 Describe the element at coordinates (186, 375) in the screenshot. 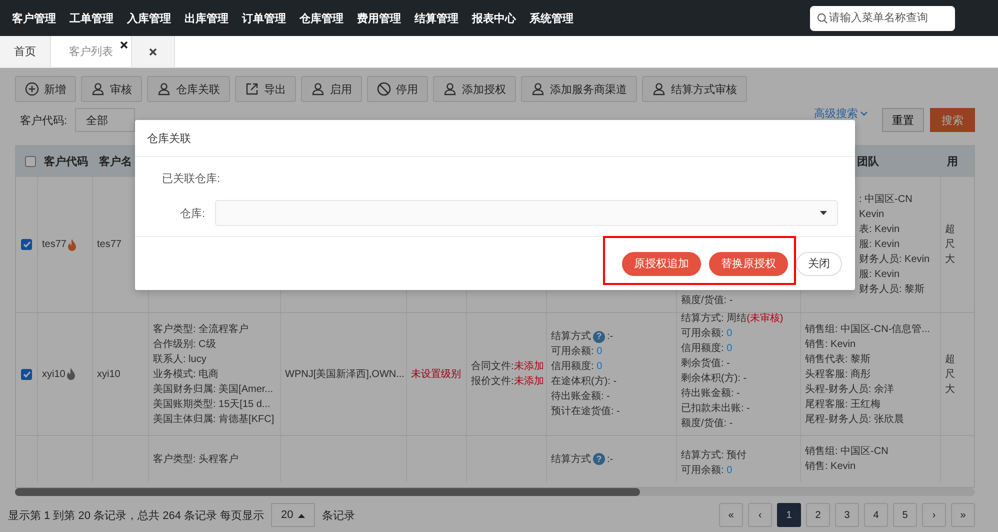

I see `cell-text: 业务模式: 电商` at that location.